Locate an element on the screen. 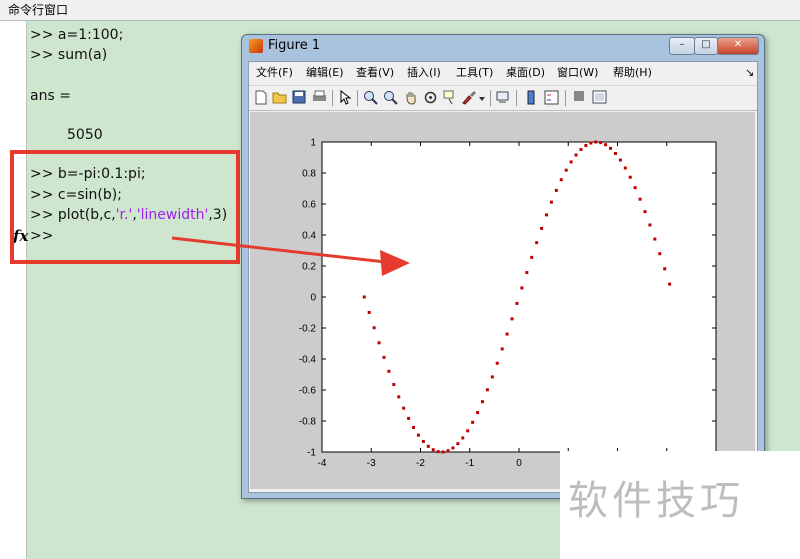 This screenshot has height=559, width=800. annotation-arrow is located at coordinates (290, 256).